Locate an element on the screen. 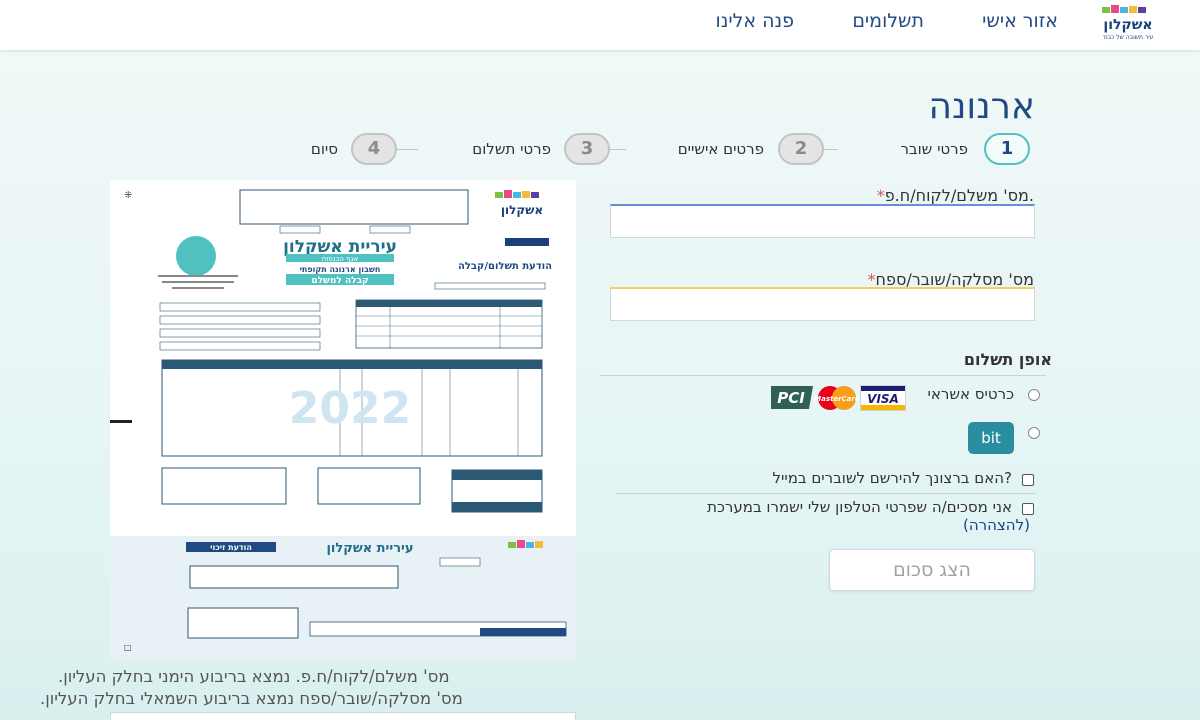 The image size is (1200, 720). nav-personal-area: אזור אישי is located at coordinates (1020, 21).